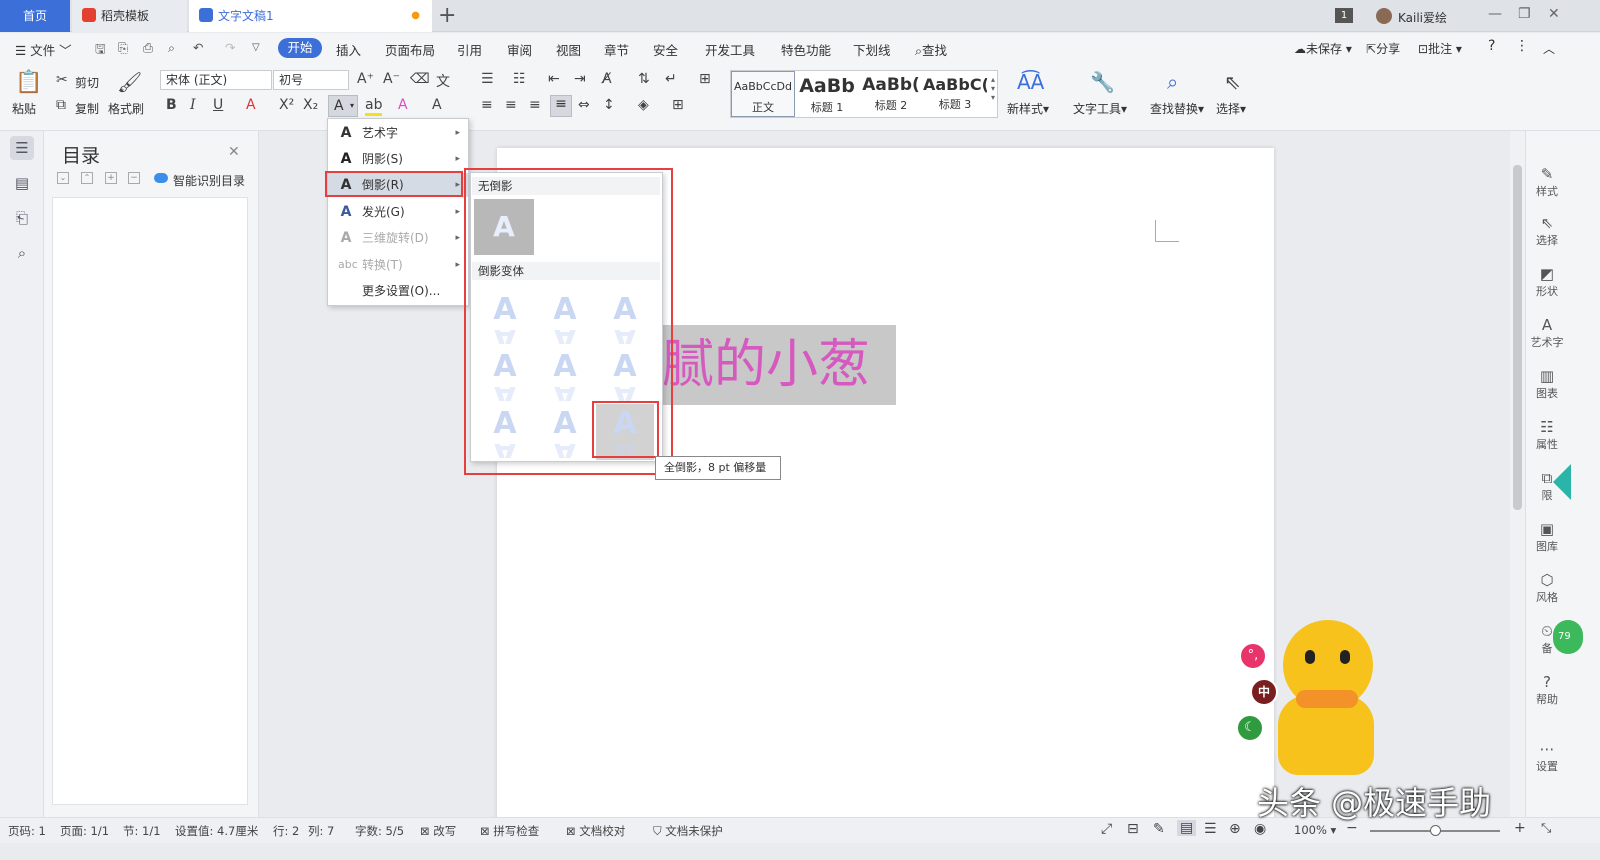  Describe the element at coordinates (1522, 46) in the screenshot. I see `more-icon: ⋮` at that location.